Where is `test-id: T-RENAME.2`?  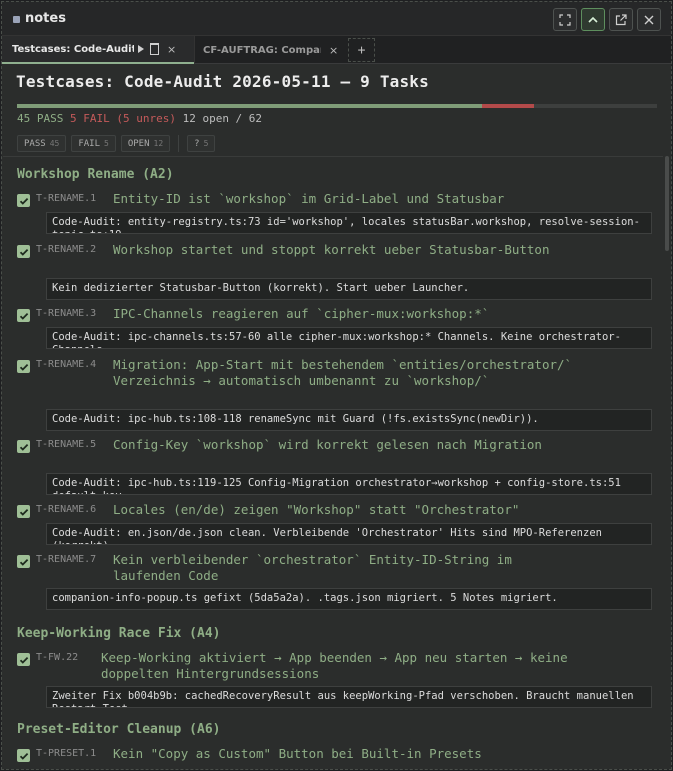
test-id: T-RENAME.2 is located at coordinates (66, 249).